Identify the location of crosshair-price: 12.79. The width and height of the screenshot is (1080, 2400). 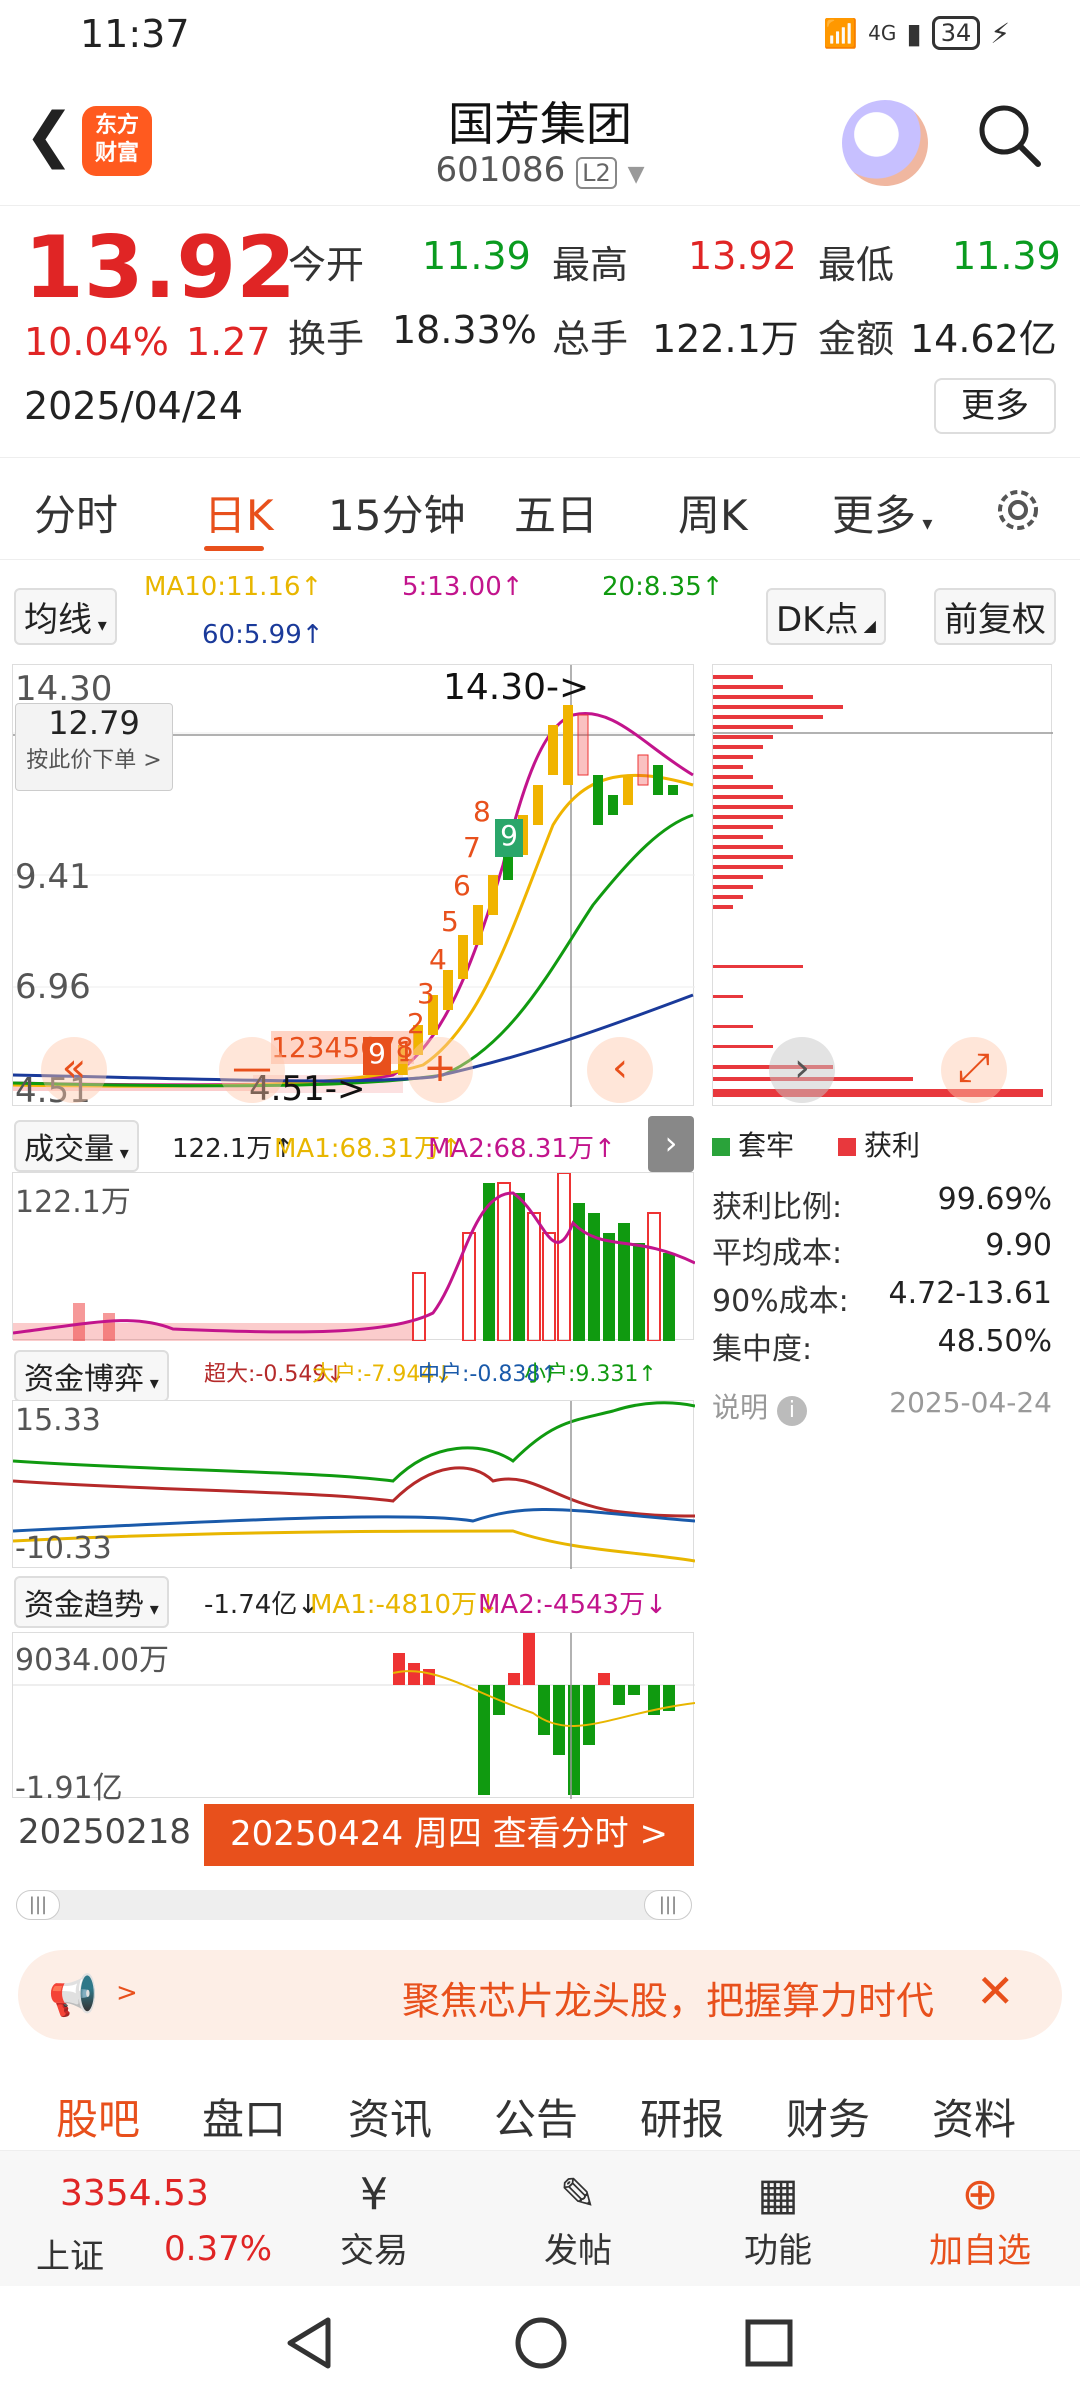
(94, 723).